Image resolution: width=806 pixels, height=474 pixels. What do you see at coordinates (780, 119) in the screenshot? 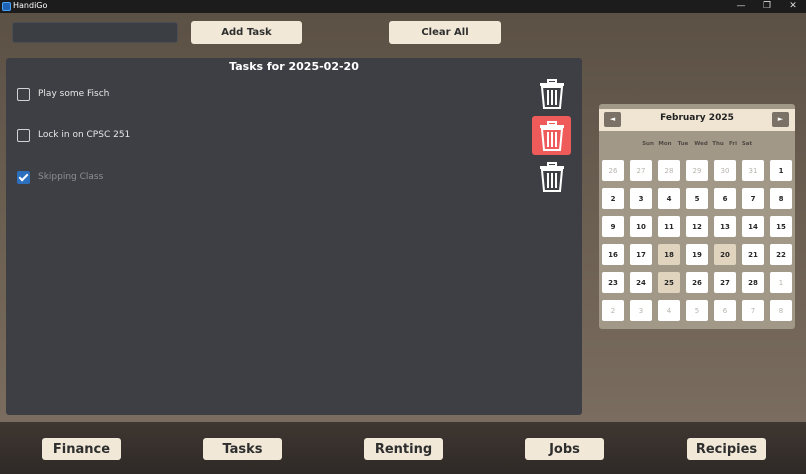
I see `next-month-button: ►` at bounding box center [780, 119].